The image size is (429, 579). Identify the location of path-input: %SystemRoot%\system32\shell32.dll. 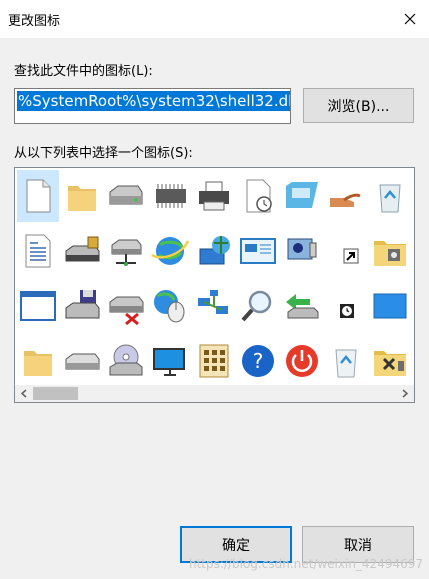
(152, 106).